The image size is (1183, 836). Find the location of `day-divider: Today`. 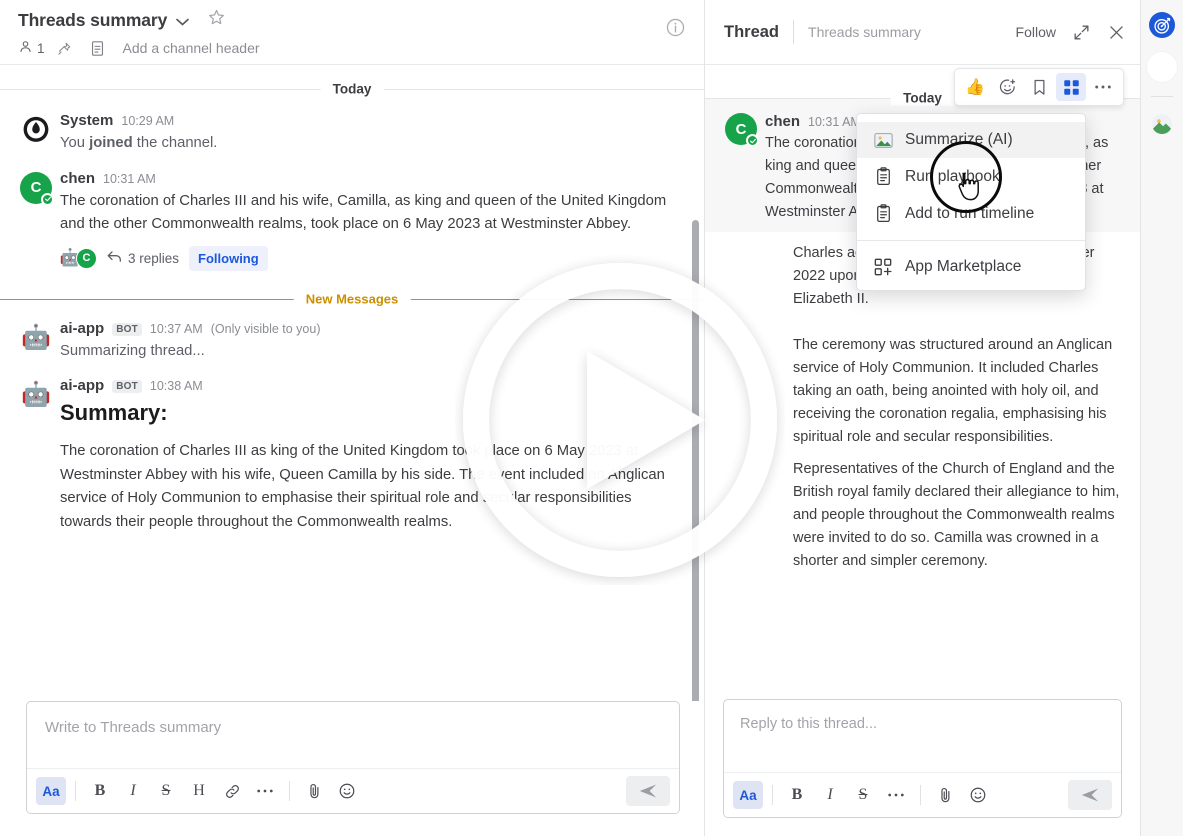

day-divider: Today is located at coordinates (352, 89).